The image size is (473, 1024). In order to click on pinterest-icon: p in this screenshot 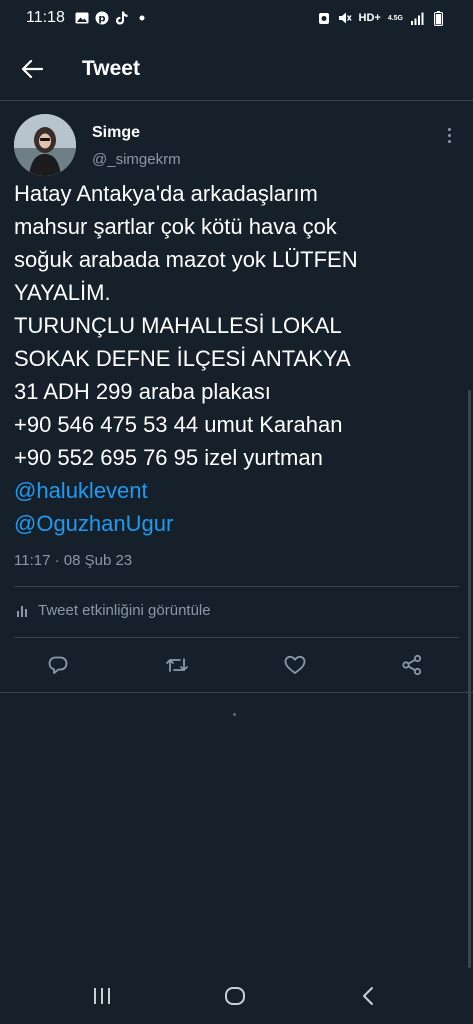, I will do `click(102, 18)`.